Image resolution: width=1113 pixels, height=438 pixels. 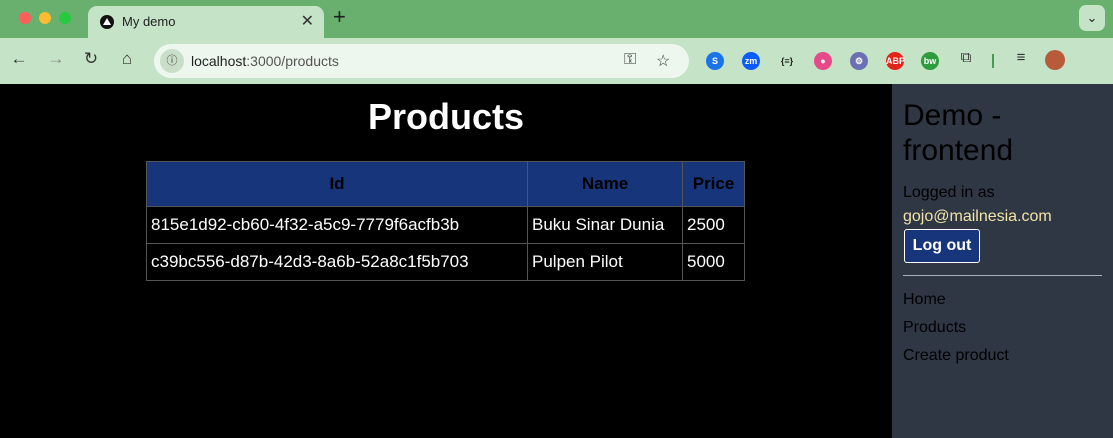 What do you see at coordinates (663, 61) in the screenshot?
I see `bookmark-star-icon: ☆` at bounding box center [663, 61].